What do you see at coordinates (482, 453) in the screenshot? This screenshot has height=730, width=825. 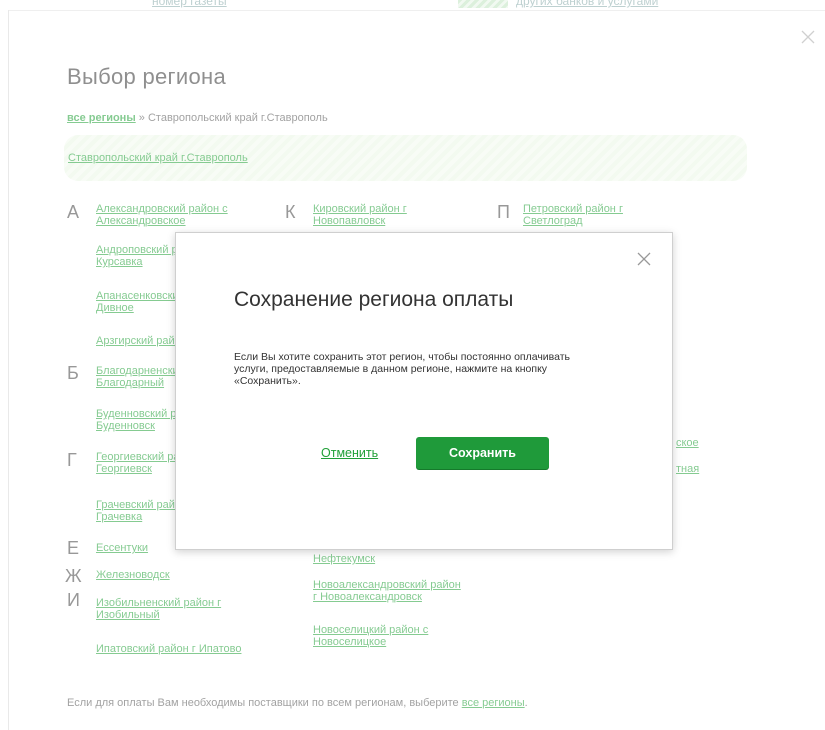 I see `save-button: Сохранить` at bounding box center [482, 453].